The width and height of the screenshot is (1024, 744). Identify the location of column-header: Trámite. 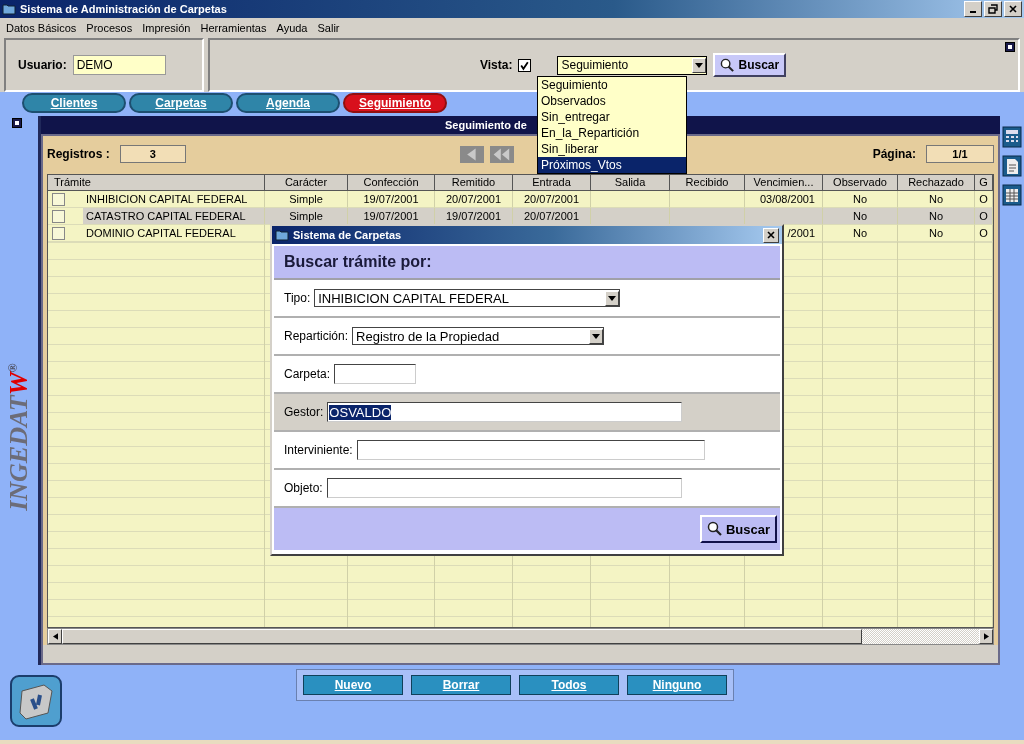
(156, 183).